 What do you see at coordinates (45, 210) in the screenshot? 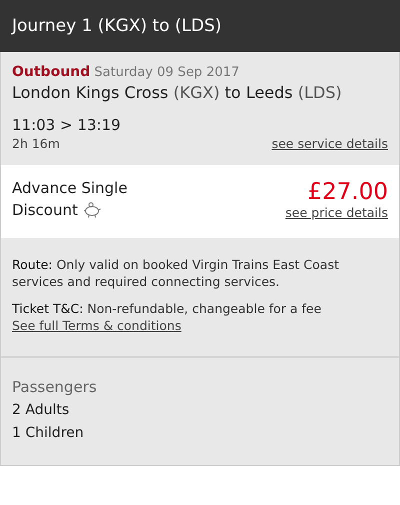
I see `fare-type: Discount` at bounding box center [45, 210].